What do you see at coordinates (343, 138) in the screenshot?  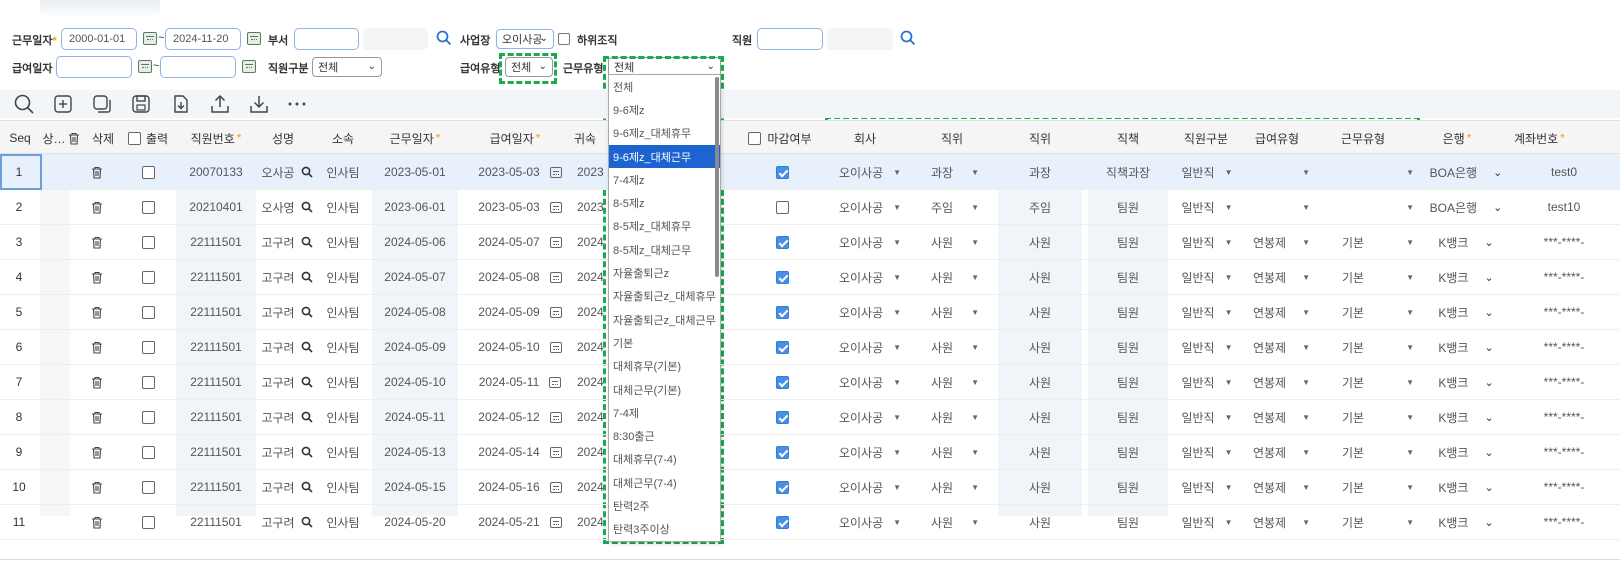 I see `col-affil: 소속` at bounding box center [343, 138].